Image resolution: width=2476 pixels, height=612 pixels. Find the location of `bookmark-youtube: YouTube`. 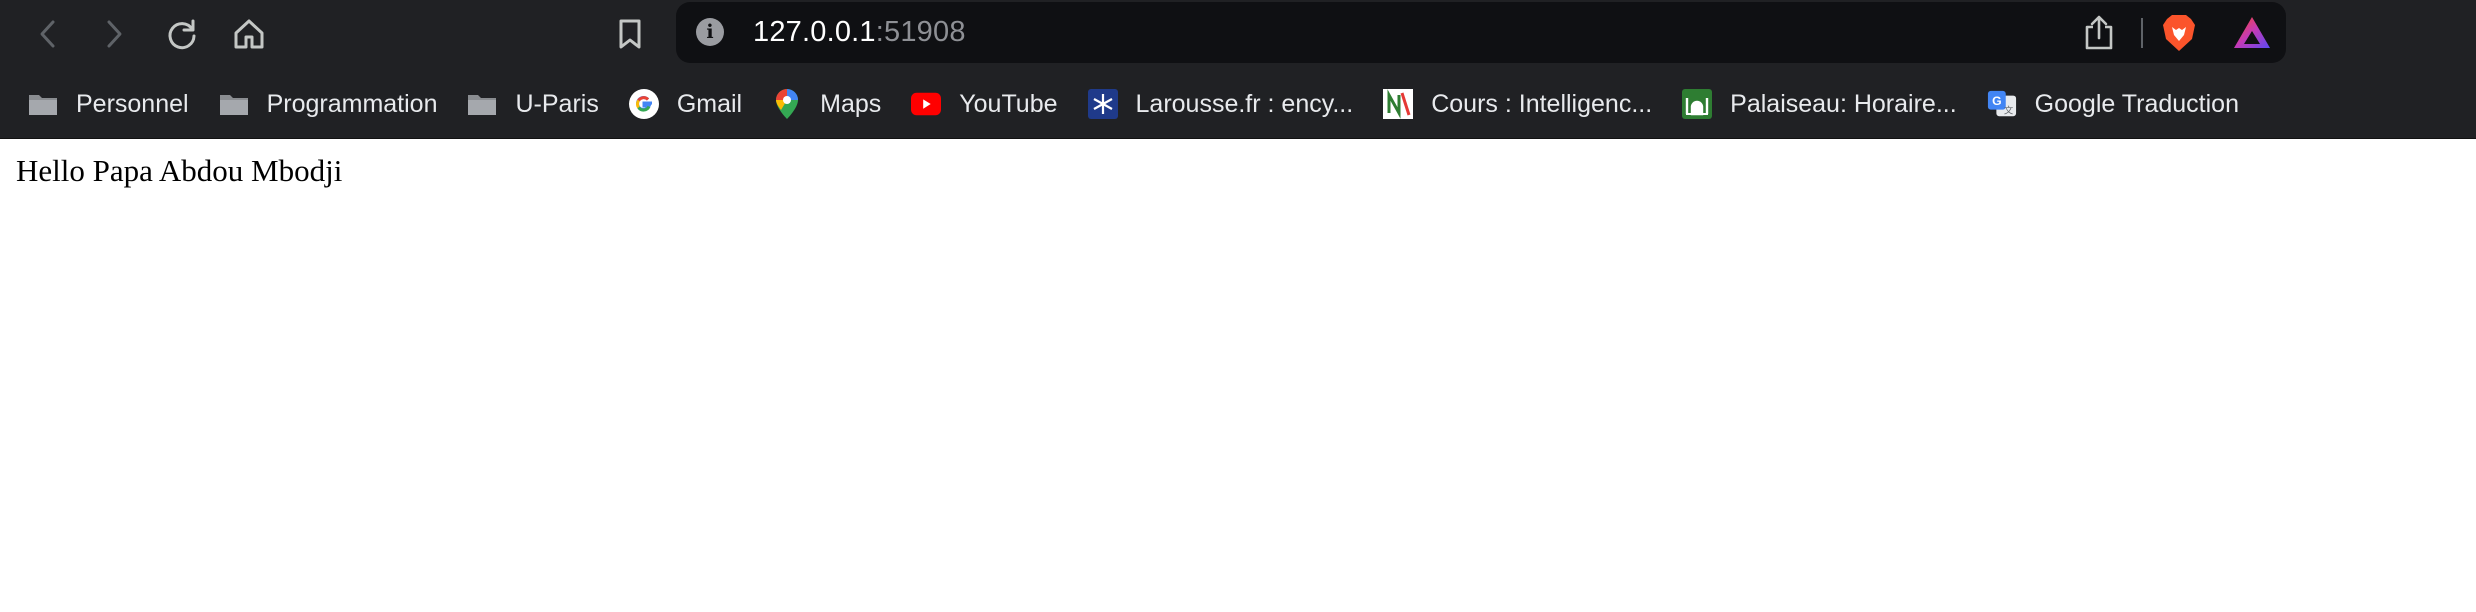

bookmark-youtube: YouTube is located at coordinates (984, 104).